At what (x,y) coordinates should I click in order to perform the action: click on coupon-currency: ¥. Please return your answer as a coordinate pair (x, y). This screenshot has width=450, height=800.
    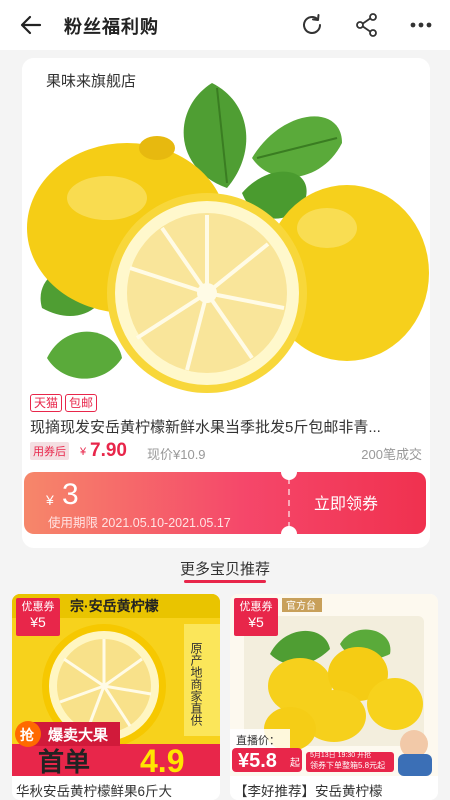
    Looking at the image, I should click on (50, 500).